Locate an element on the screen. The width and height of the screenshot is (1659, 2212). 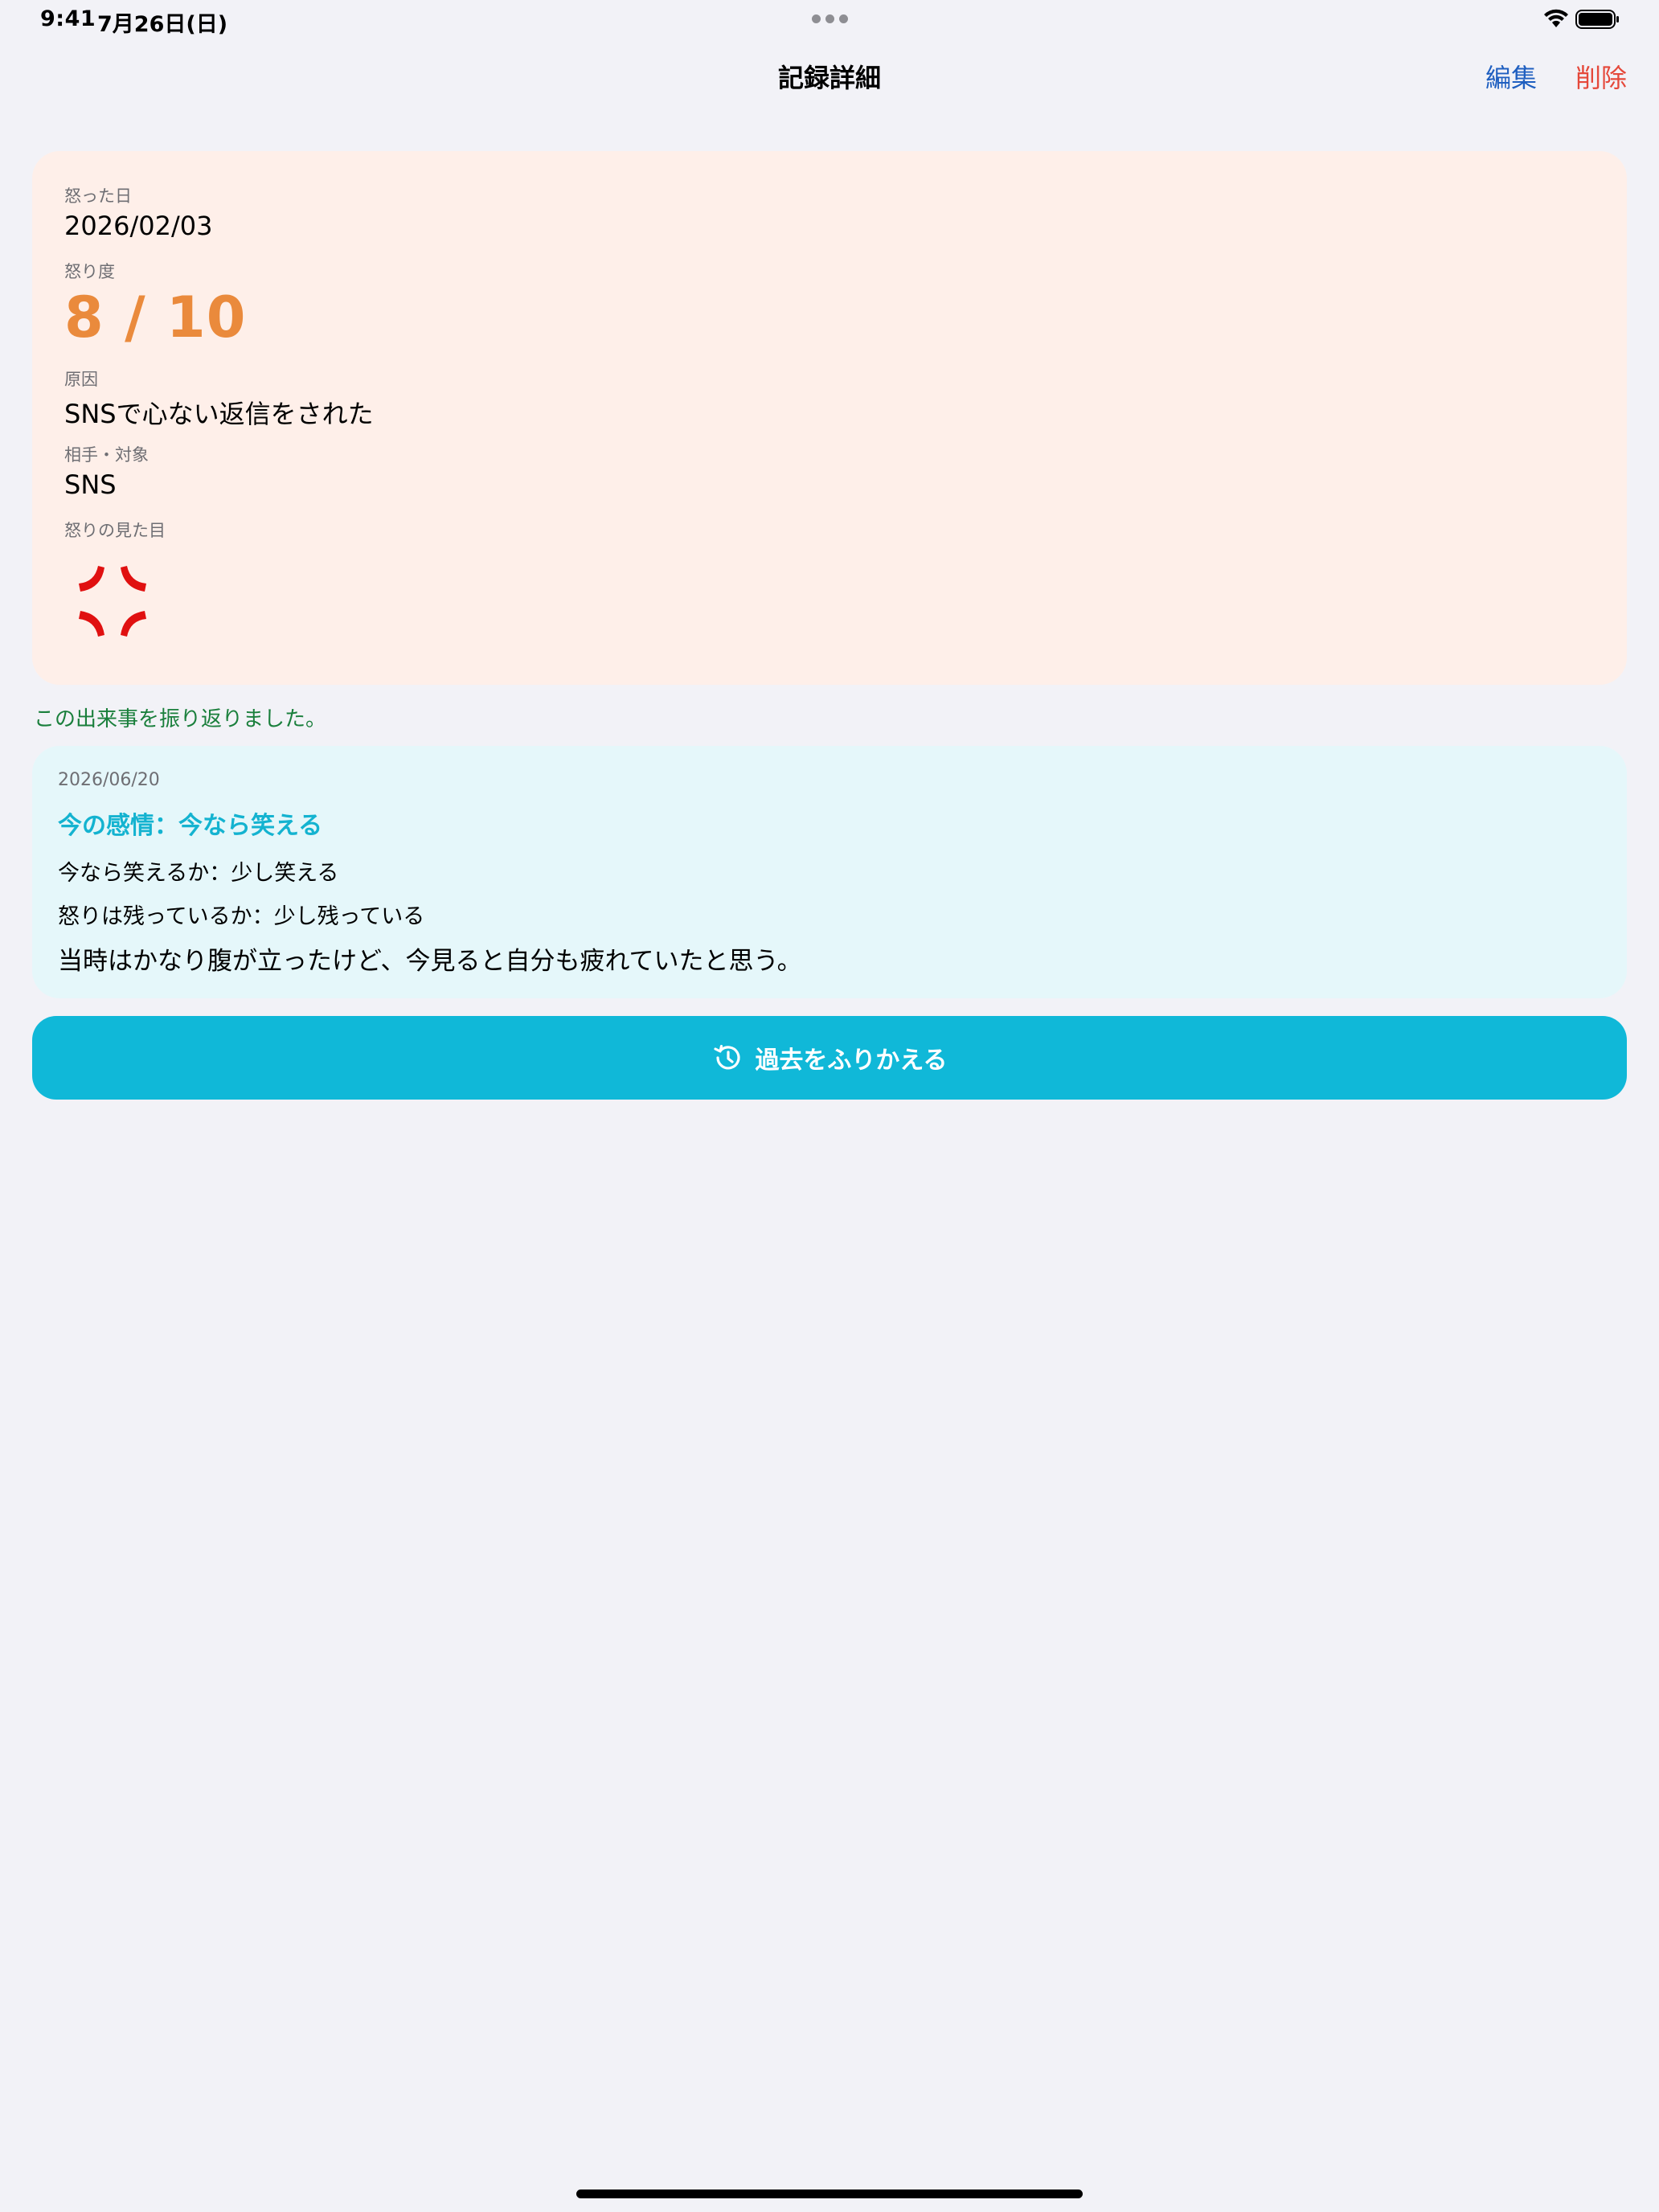
battery-icon is located at coordinates (1597, 19).